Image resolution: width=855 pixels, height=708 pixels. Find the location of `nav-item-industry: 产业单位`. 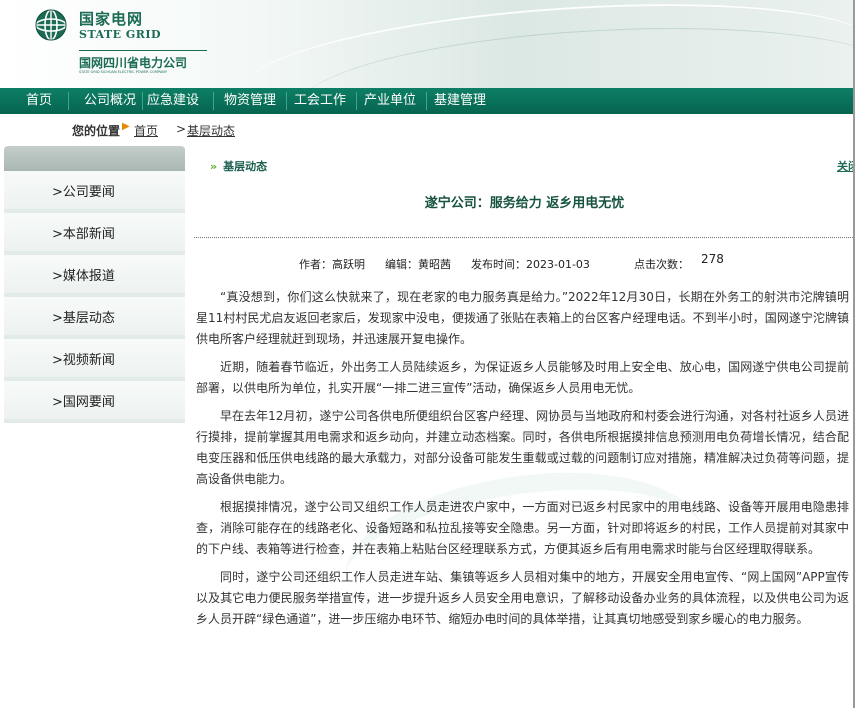

nav-item-industry: 产业单位 is located at coordinates (390, 101).